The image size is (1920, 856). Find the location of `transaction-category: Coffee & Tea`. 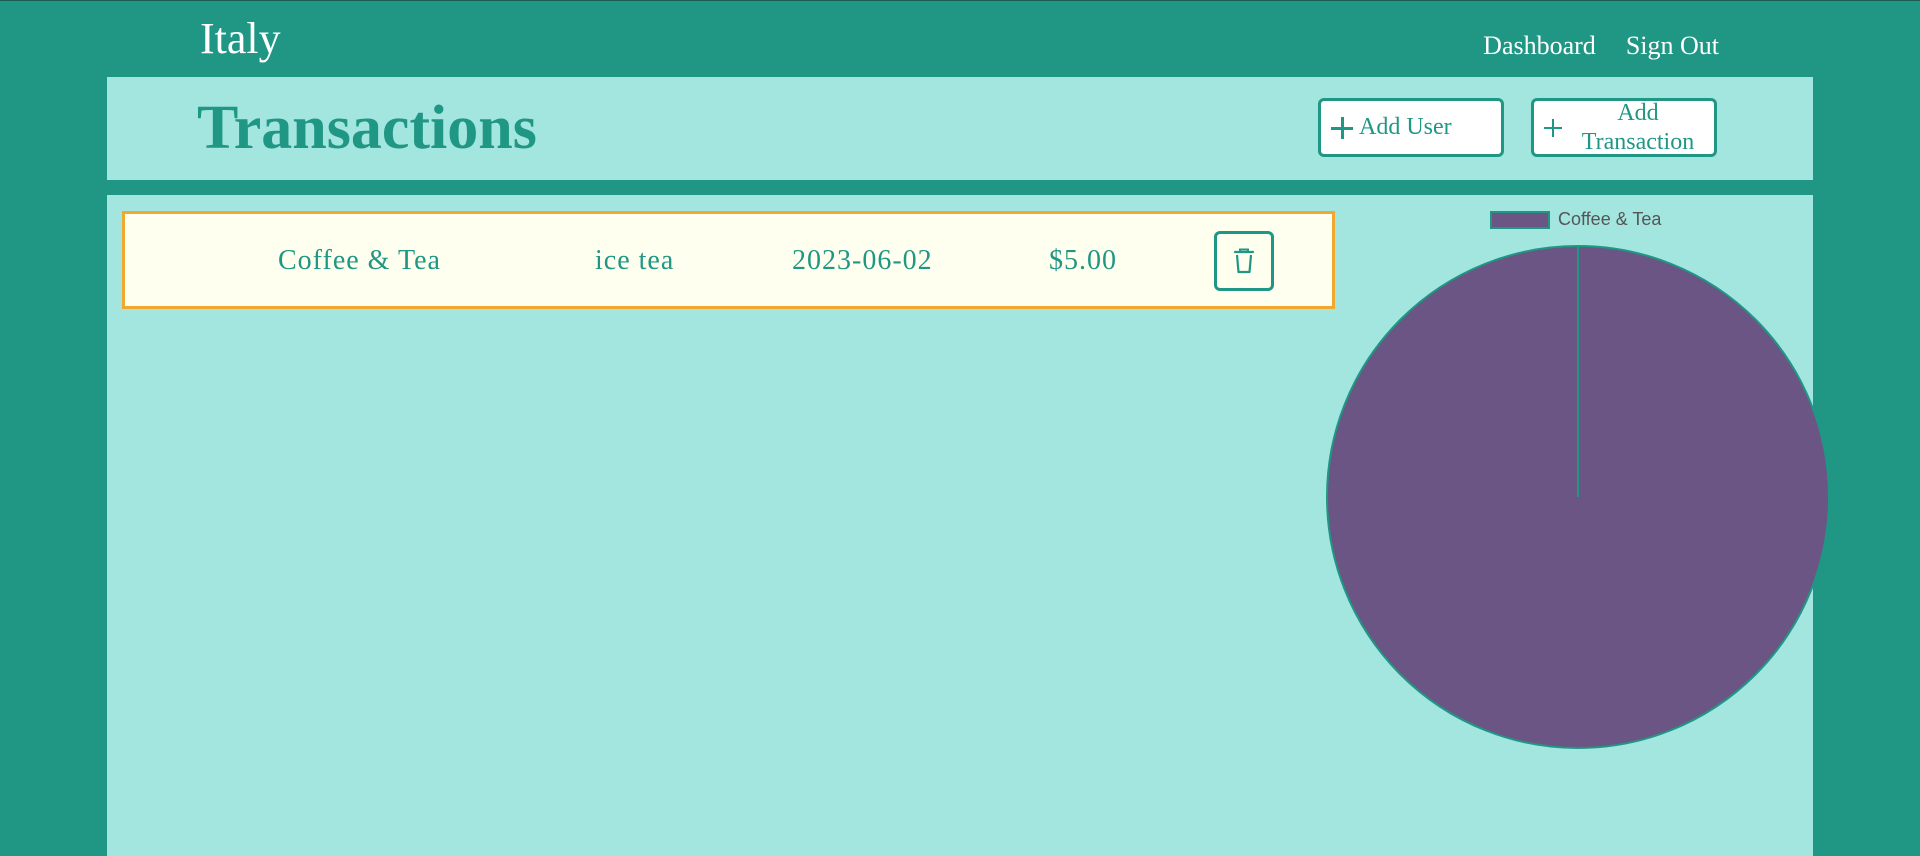

transaction-category: Coffee & Tea is located at coordinates (359, 260).